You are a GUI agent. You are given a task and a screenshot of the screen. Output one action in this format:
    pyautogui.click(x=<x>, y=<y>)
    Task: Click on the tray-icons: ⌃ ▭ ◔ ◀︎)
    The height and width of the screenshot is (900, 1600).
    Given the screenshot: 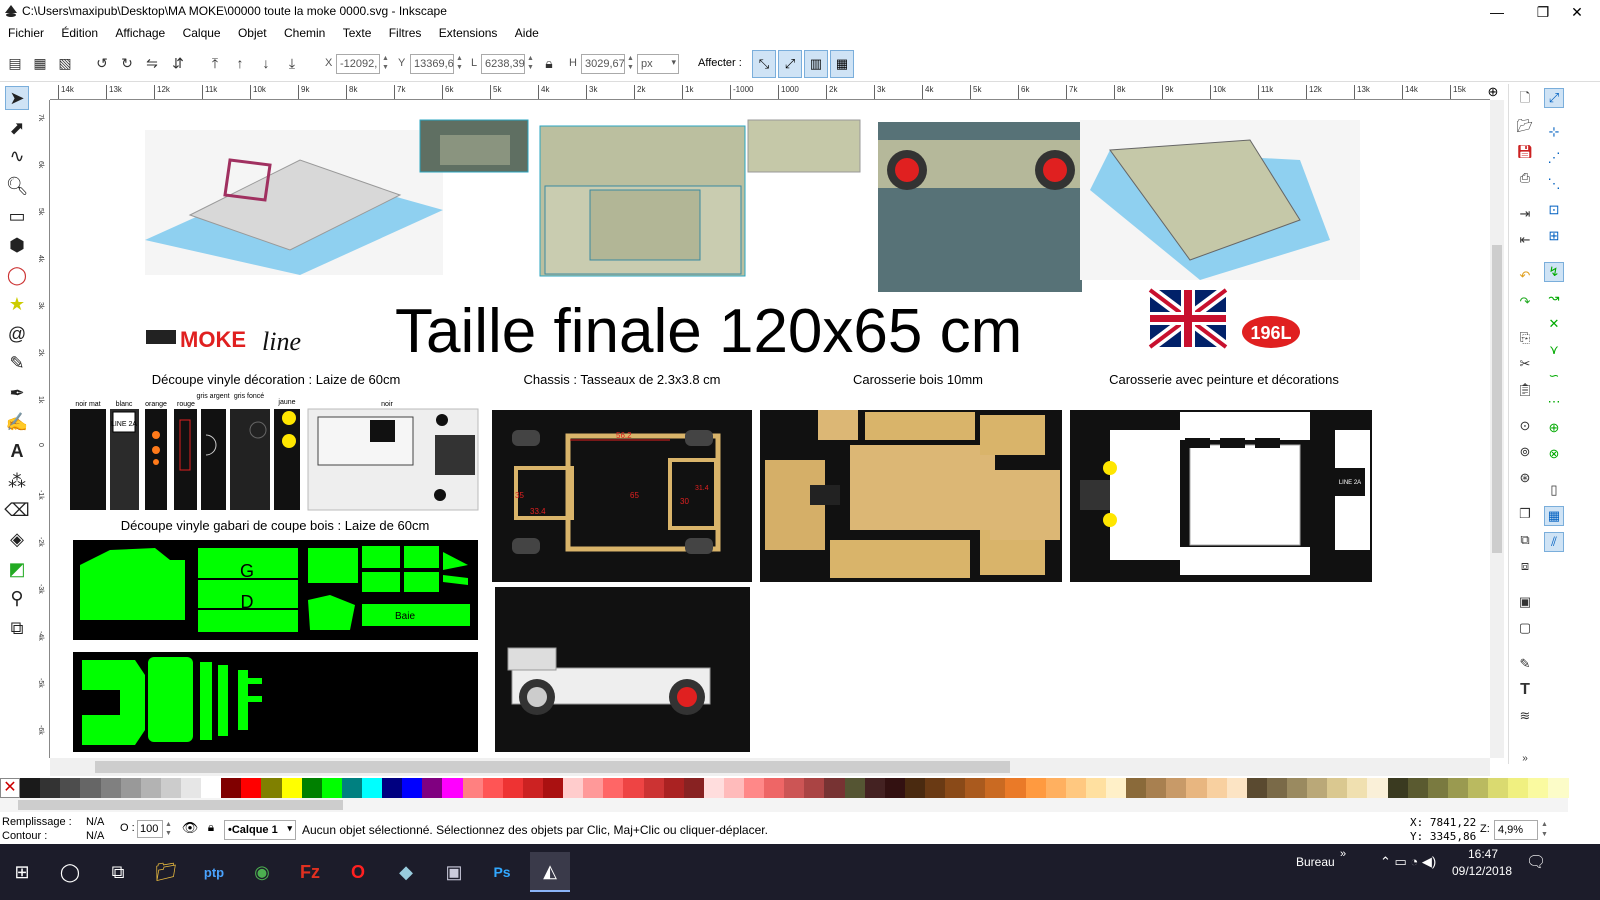 What is the action you would take?
    pyautogui.click(x=1408, y=862)
    